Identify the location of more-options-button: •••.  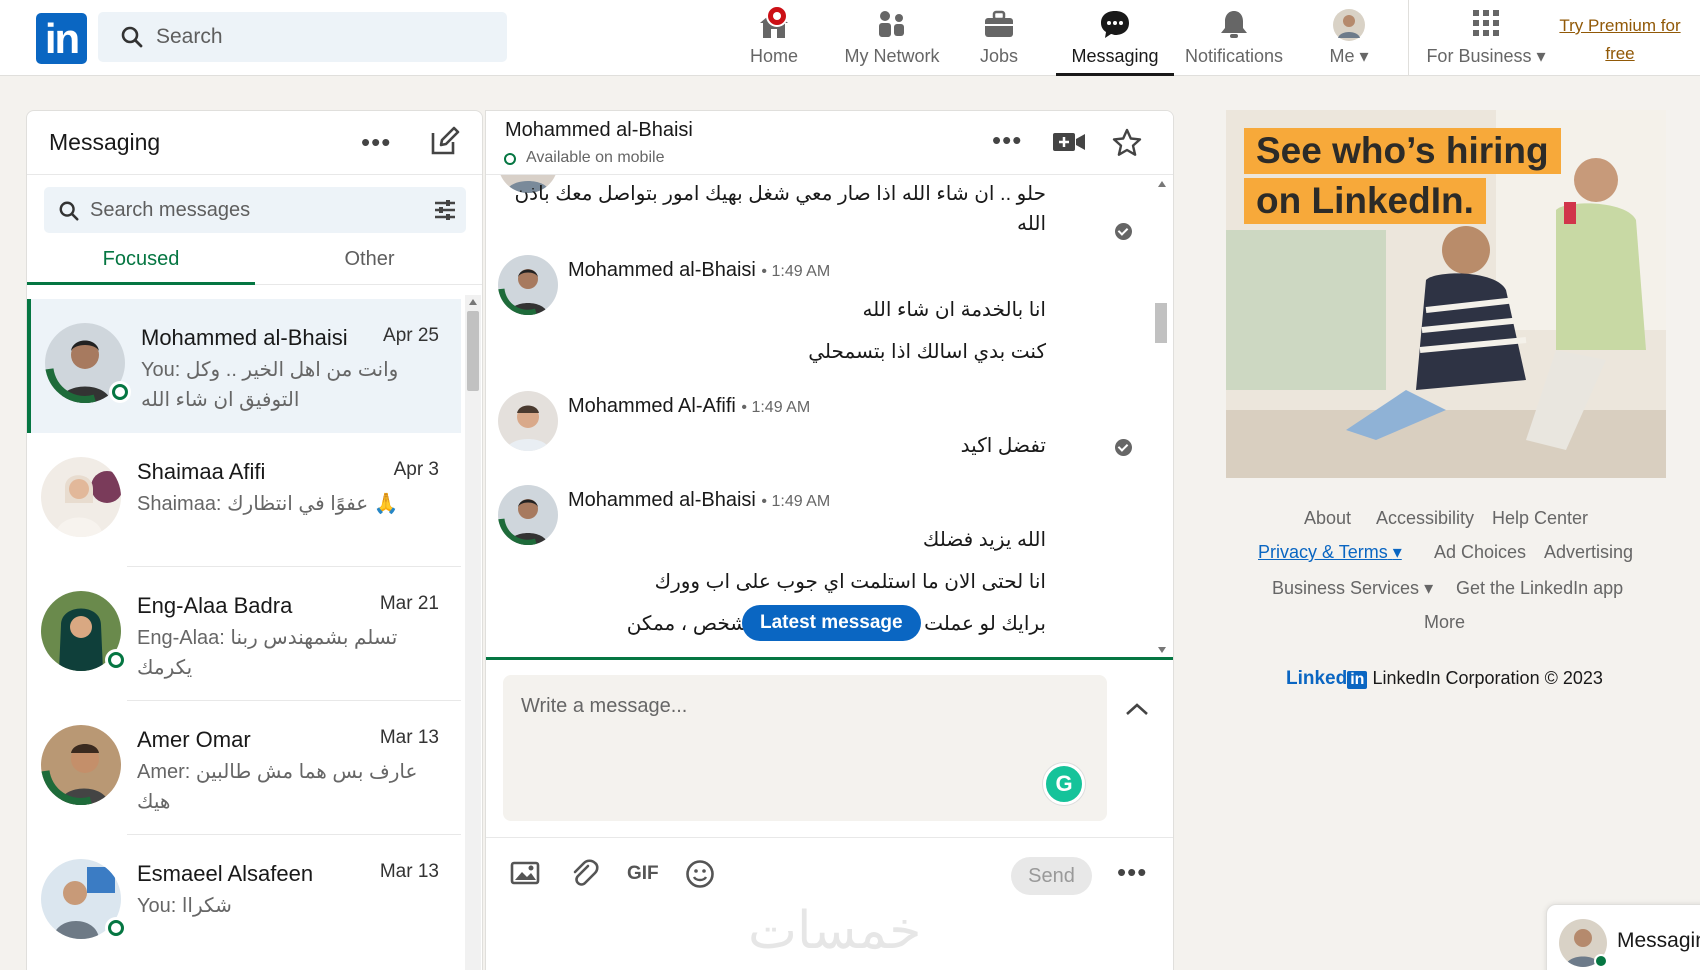
(376, 142).